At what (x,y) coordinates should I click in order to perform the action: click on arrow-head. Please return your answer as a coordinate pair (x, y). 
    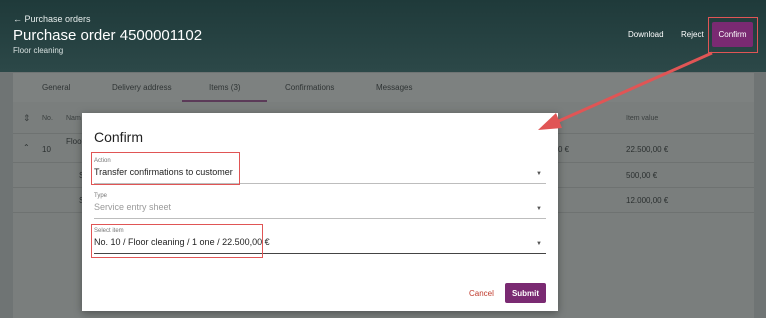
    Looking at the image, I should click on (550, 121).